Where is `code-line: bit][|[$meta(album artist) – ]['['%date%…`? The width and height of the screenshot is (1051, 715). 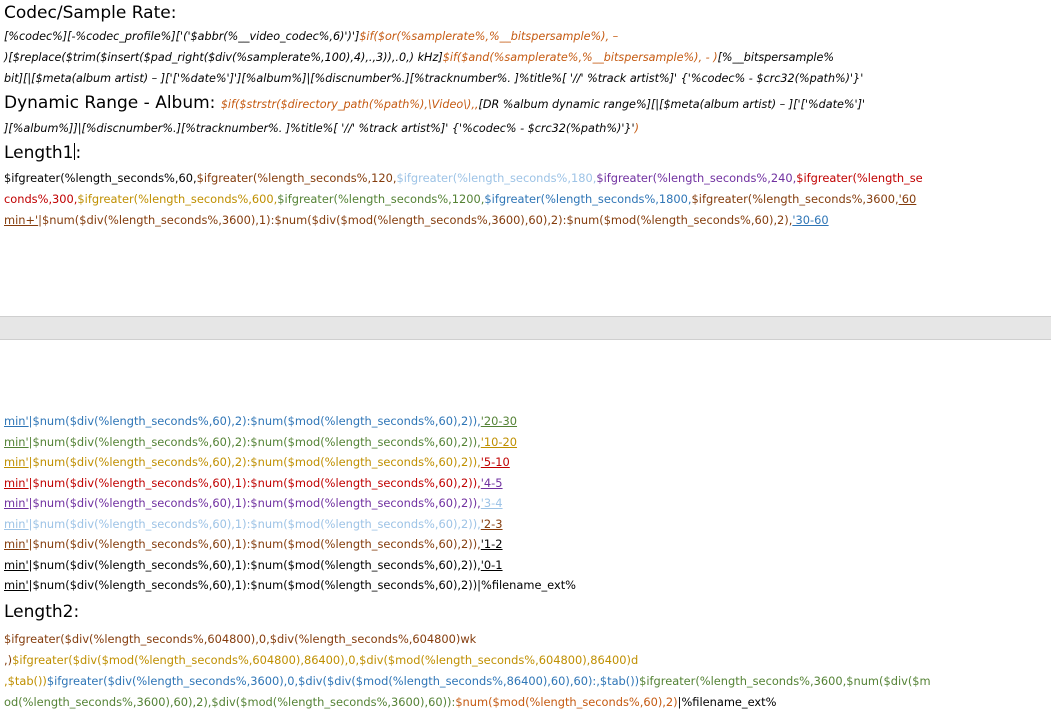 code-line: bit][|[$meta(album artist) – ]['['%date%… is located at coordinates (433, 78).